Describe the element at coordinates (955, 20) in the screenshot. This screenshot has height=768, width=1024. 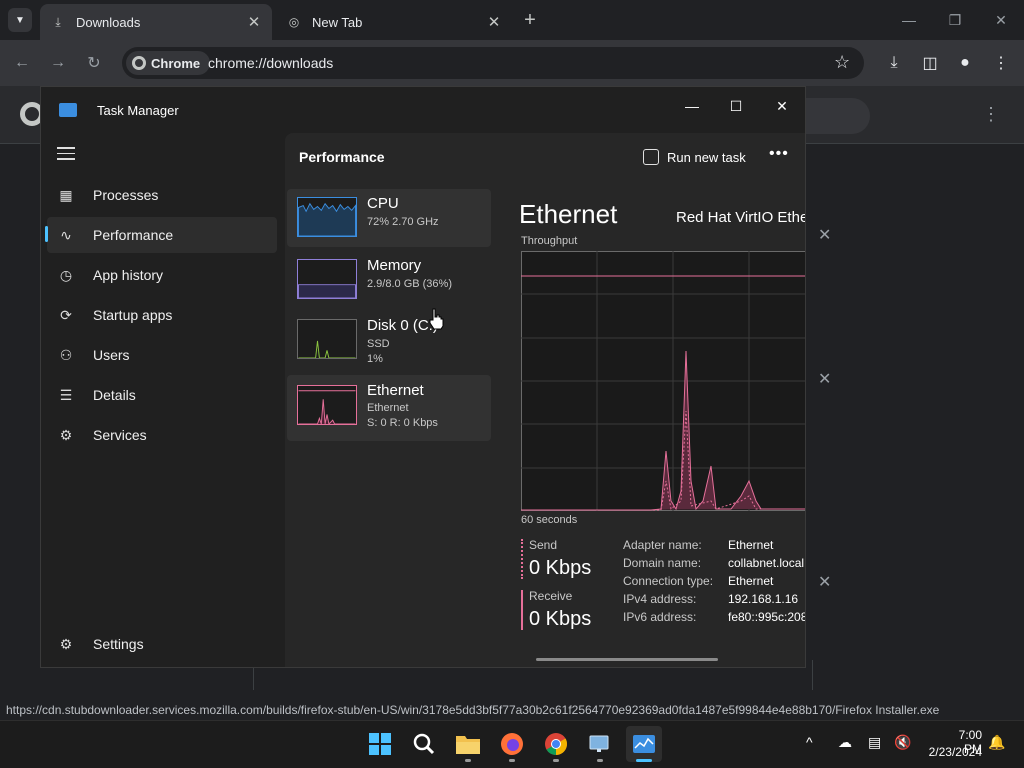
I see `restore-button: ❐` at that location.